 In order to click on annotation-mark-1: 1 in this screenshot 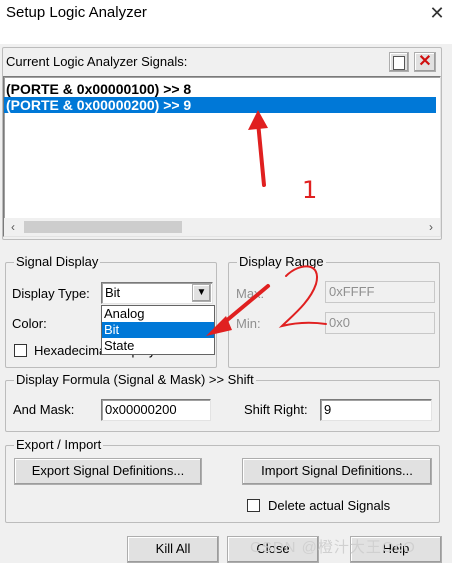, I will do `click(310, 190)`.